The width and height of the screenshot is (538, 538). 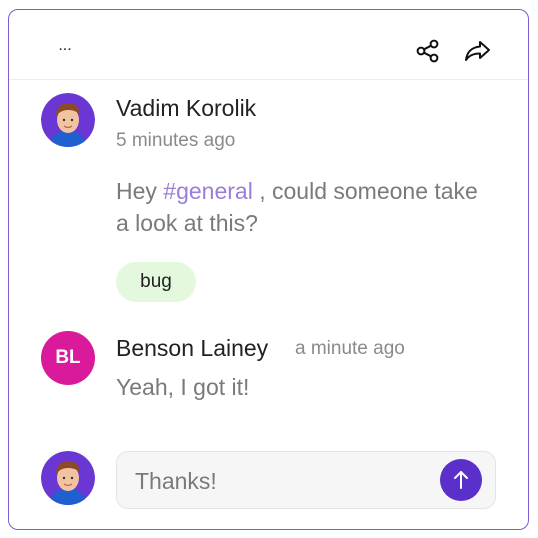 I want to click on message-text: Yeah, I got it!, so click(x=183, y=387).